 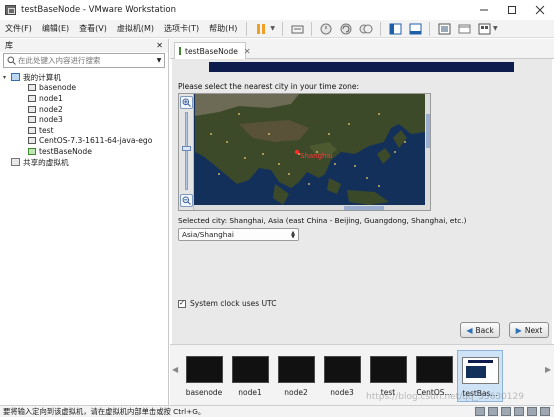 I want to click on snapshot-icon, so click(x=326, y=28).